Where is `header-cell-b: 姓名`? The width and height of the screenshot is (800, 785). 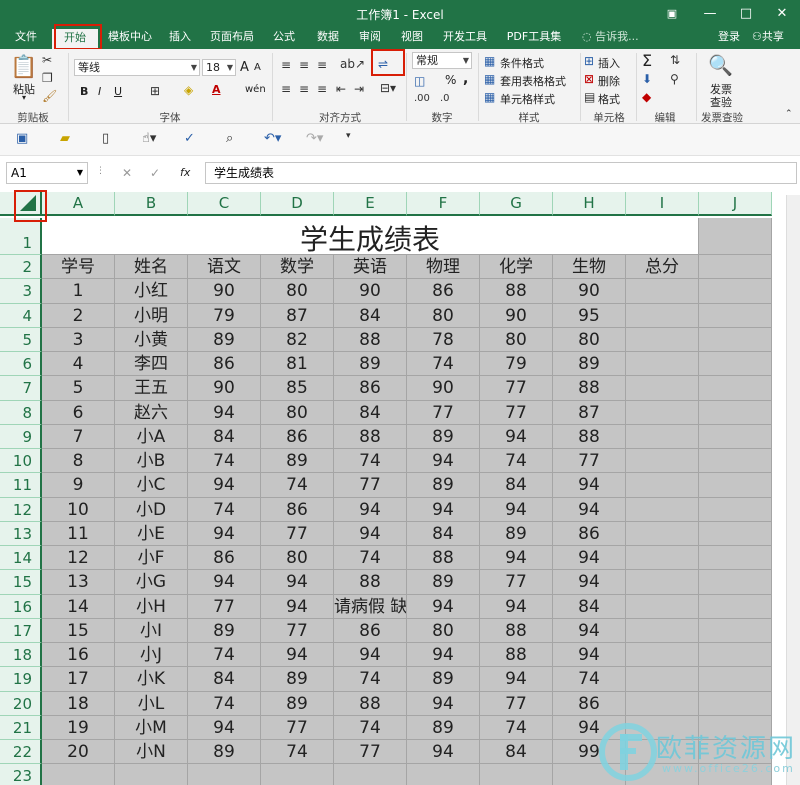
header-cell-b: 姓名 is located at coordinates (151, 267).